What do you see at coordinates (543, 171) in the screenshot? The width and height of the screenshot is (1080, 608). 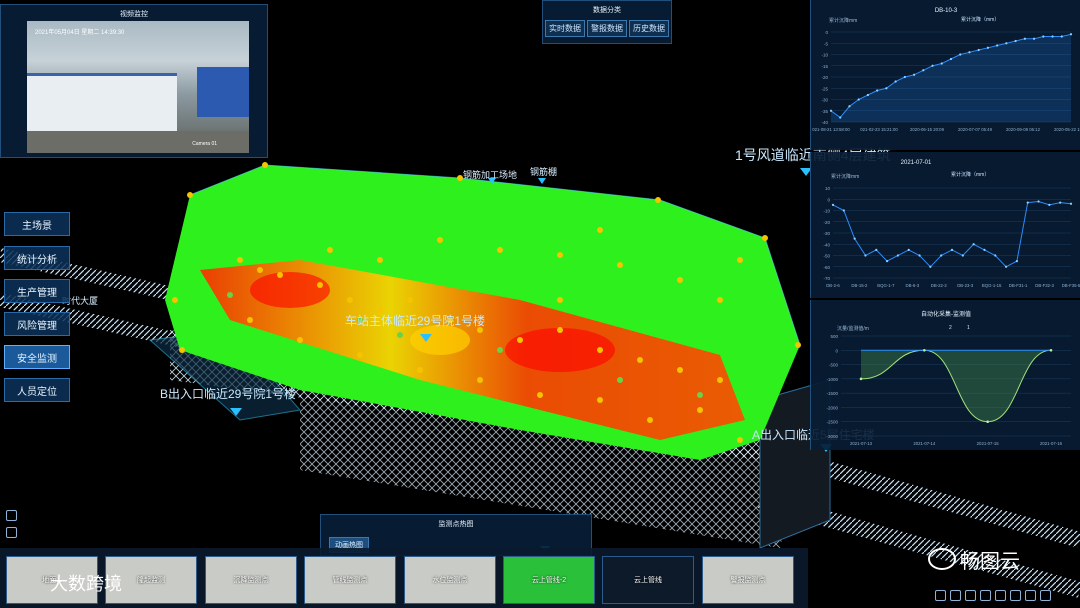 I see `label-steel-shed: 钢筋棚` at bounding box center [543, 171].